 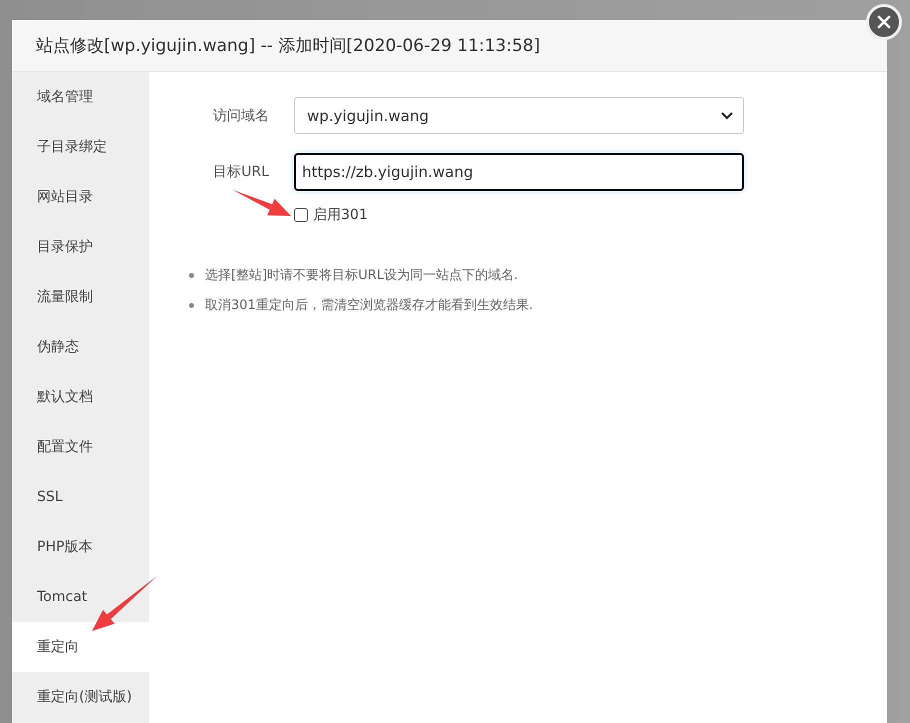 I want to click on sidebar-item: Tomcat, so click(x=80, y=597).